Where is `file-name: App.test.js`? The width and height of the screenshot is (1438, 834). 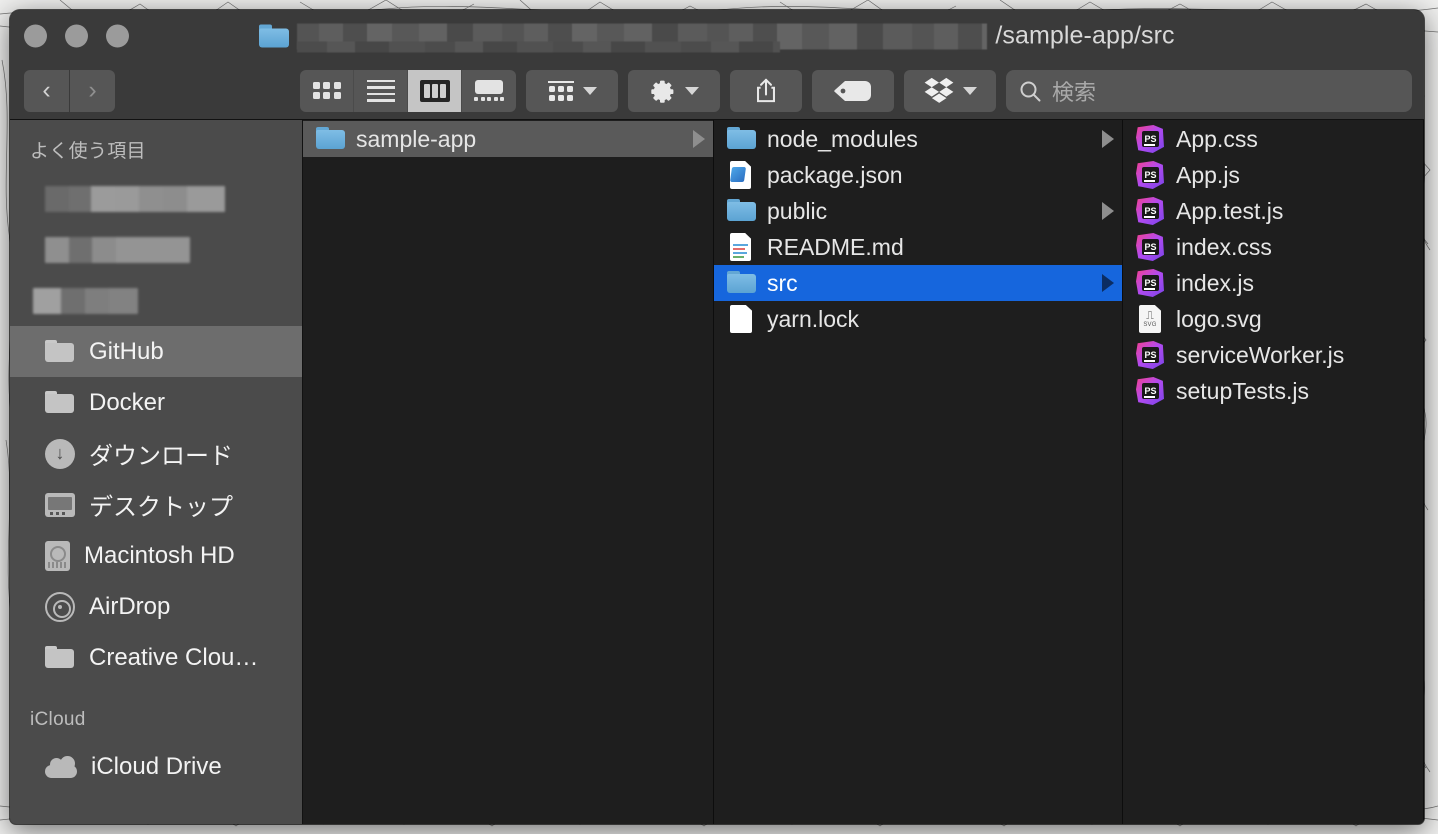
file-name: App.test.js is located at coordinates (1230, 210).